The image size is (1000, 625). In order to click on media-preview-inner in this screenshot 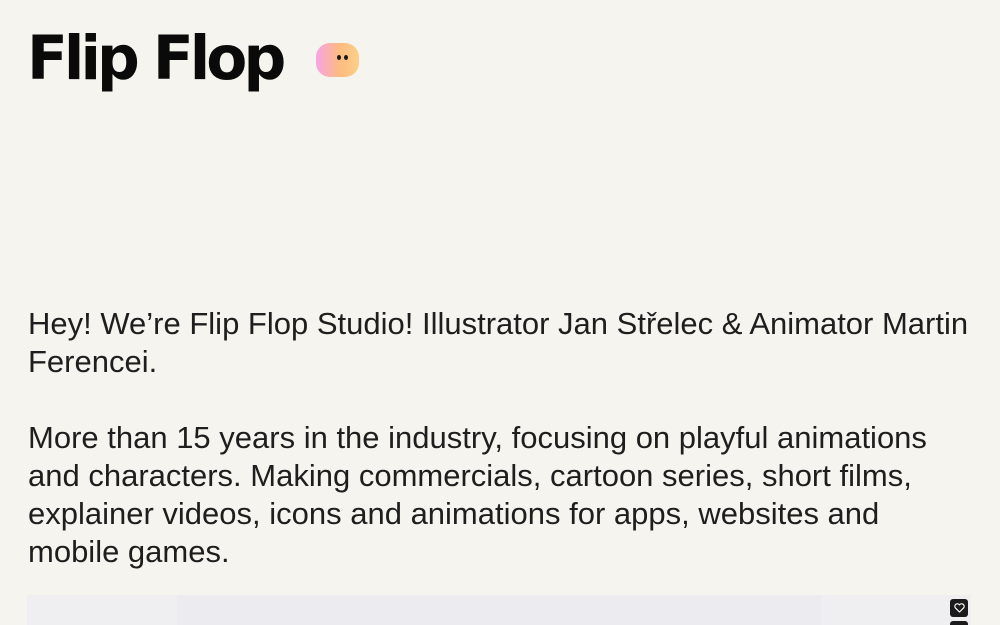, I will do `click(499, 610)`.